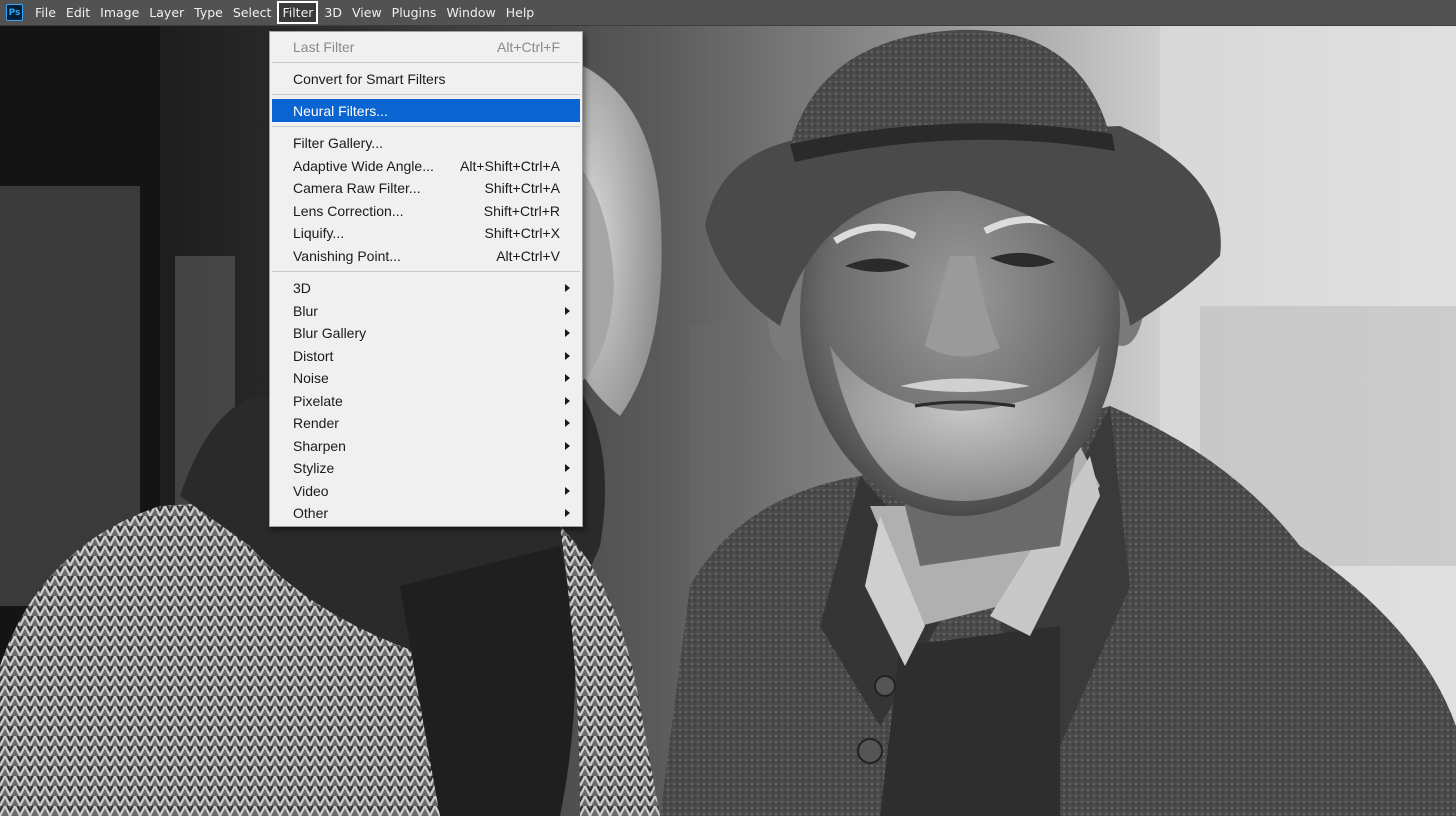  Describe the element at coordinates (298, 12) in the screenshot. I see `menu-filter: Filter` at that location.